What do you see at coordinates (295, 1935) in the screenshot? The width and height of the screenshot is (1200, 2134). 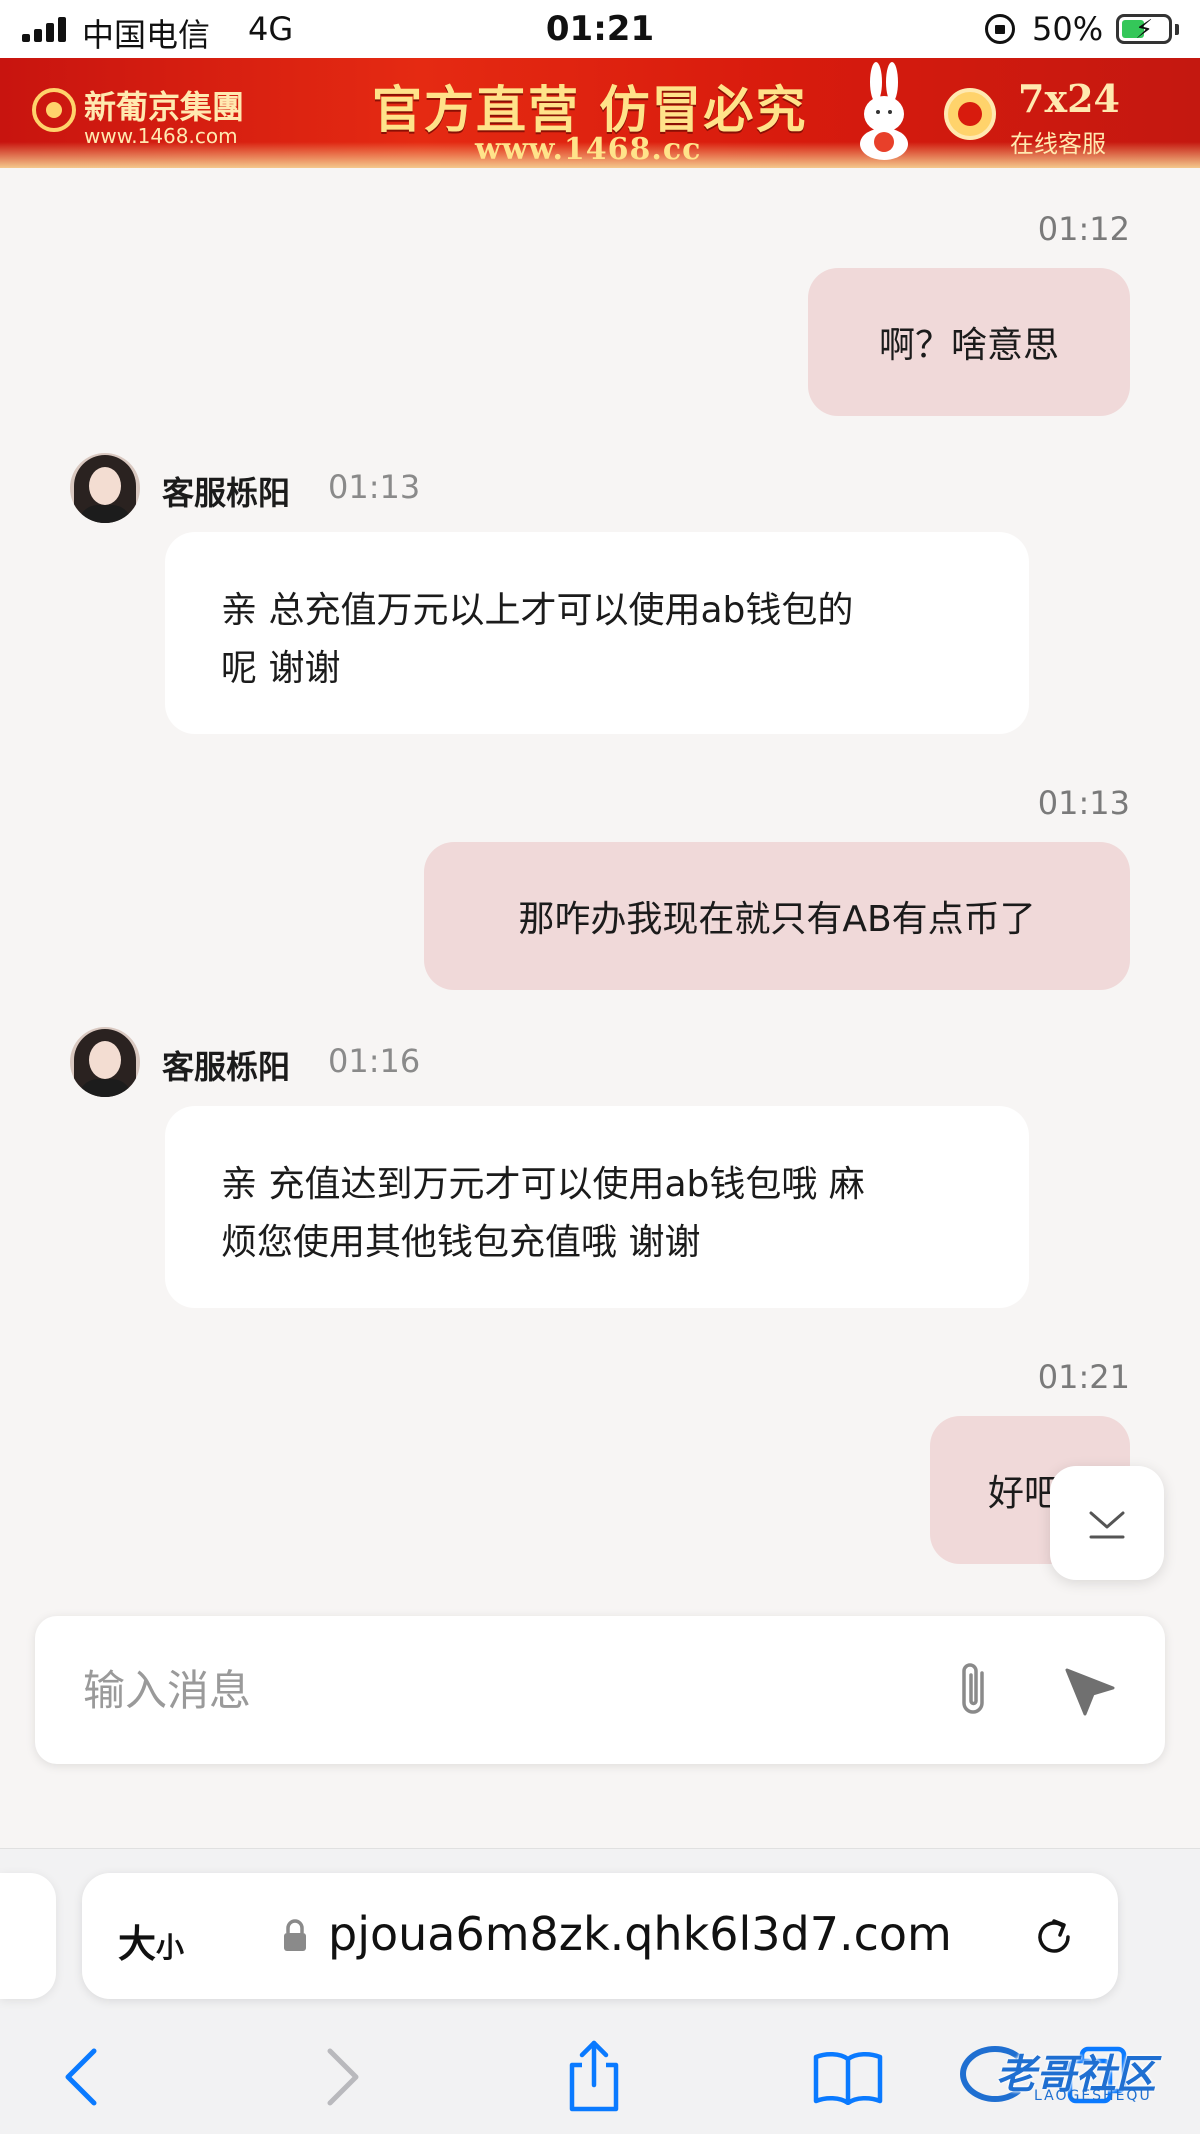 I see `lock-icon` at bounding box center [295, 1935].